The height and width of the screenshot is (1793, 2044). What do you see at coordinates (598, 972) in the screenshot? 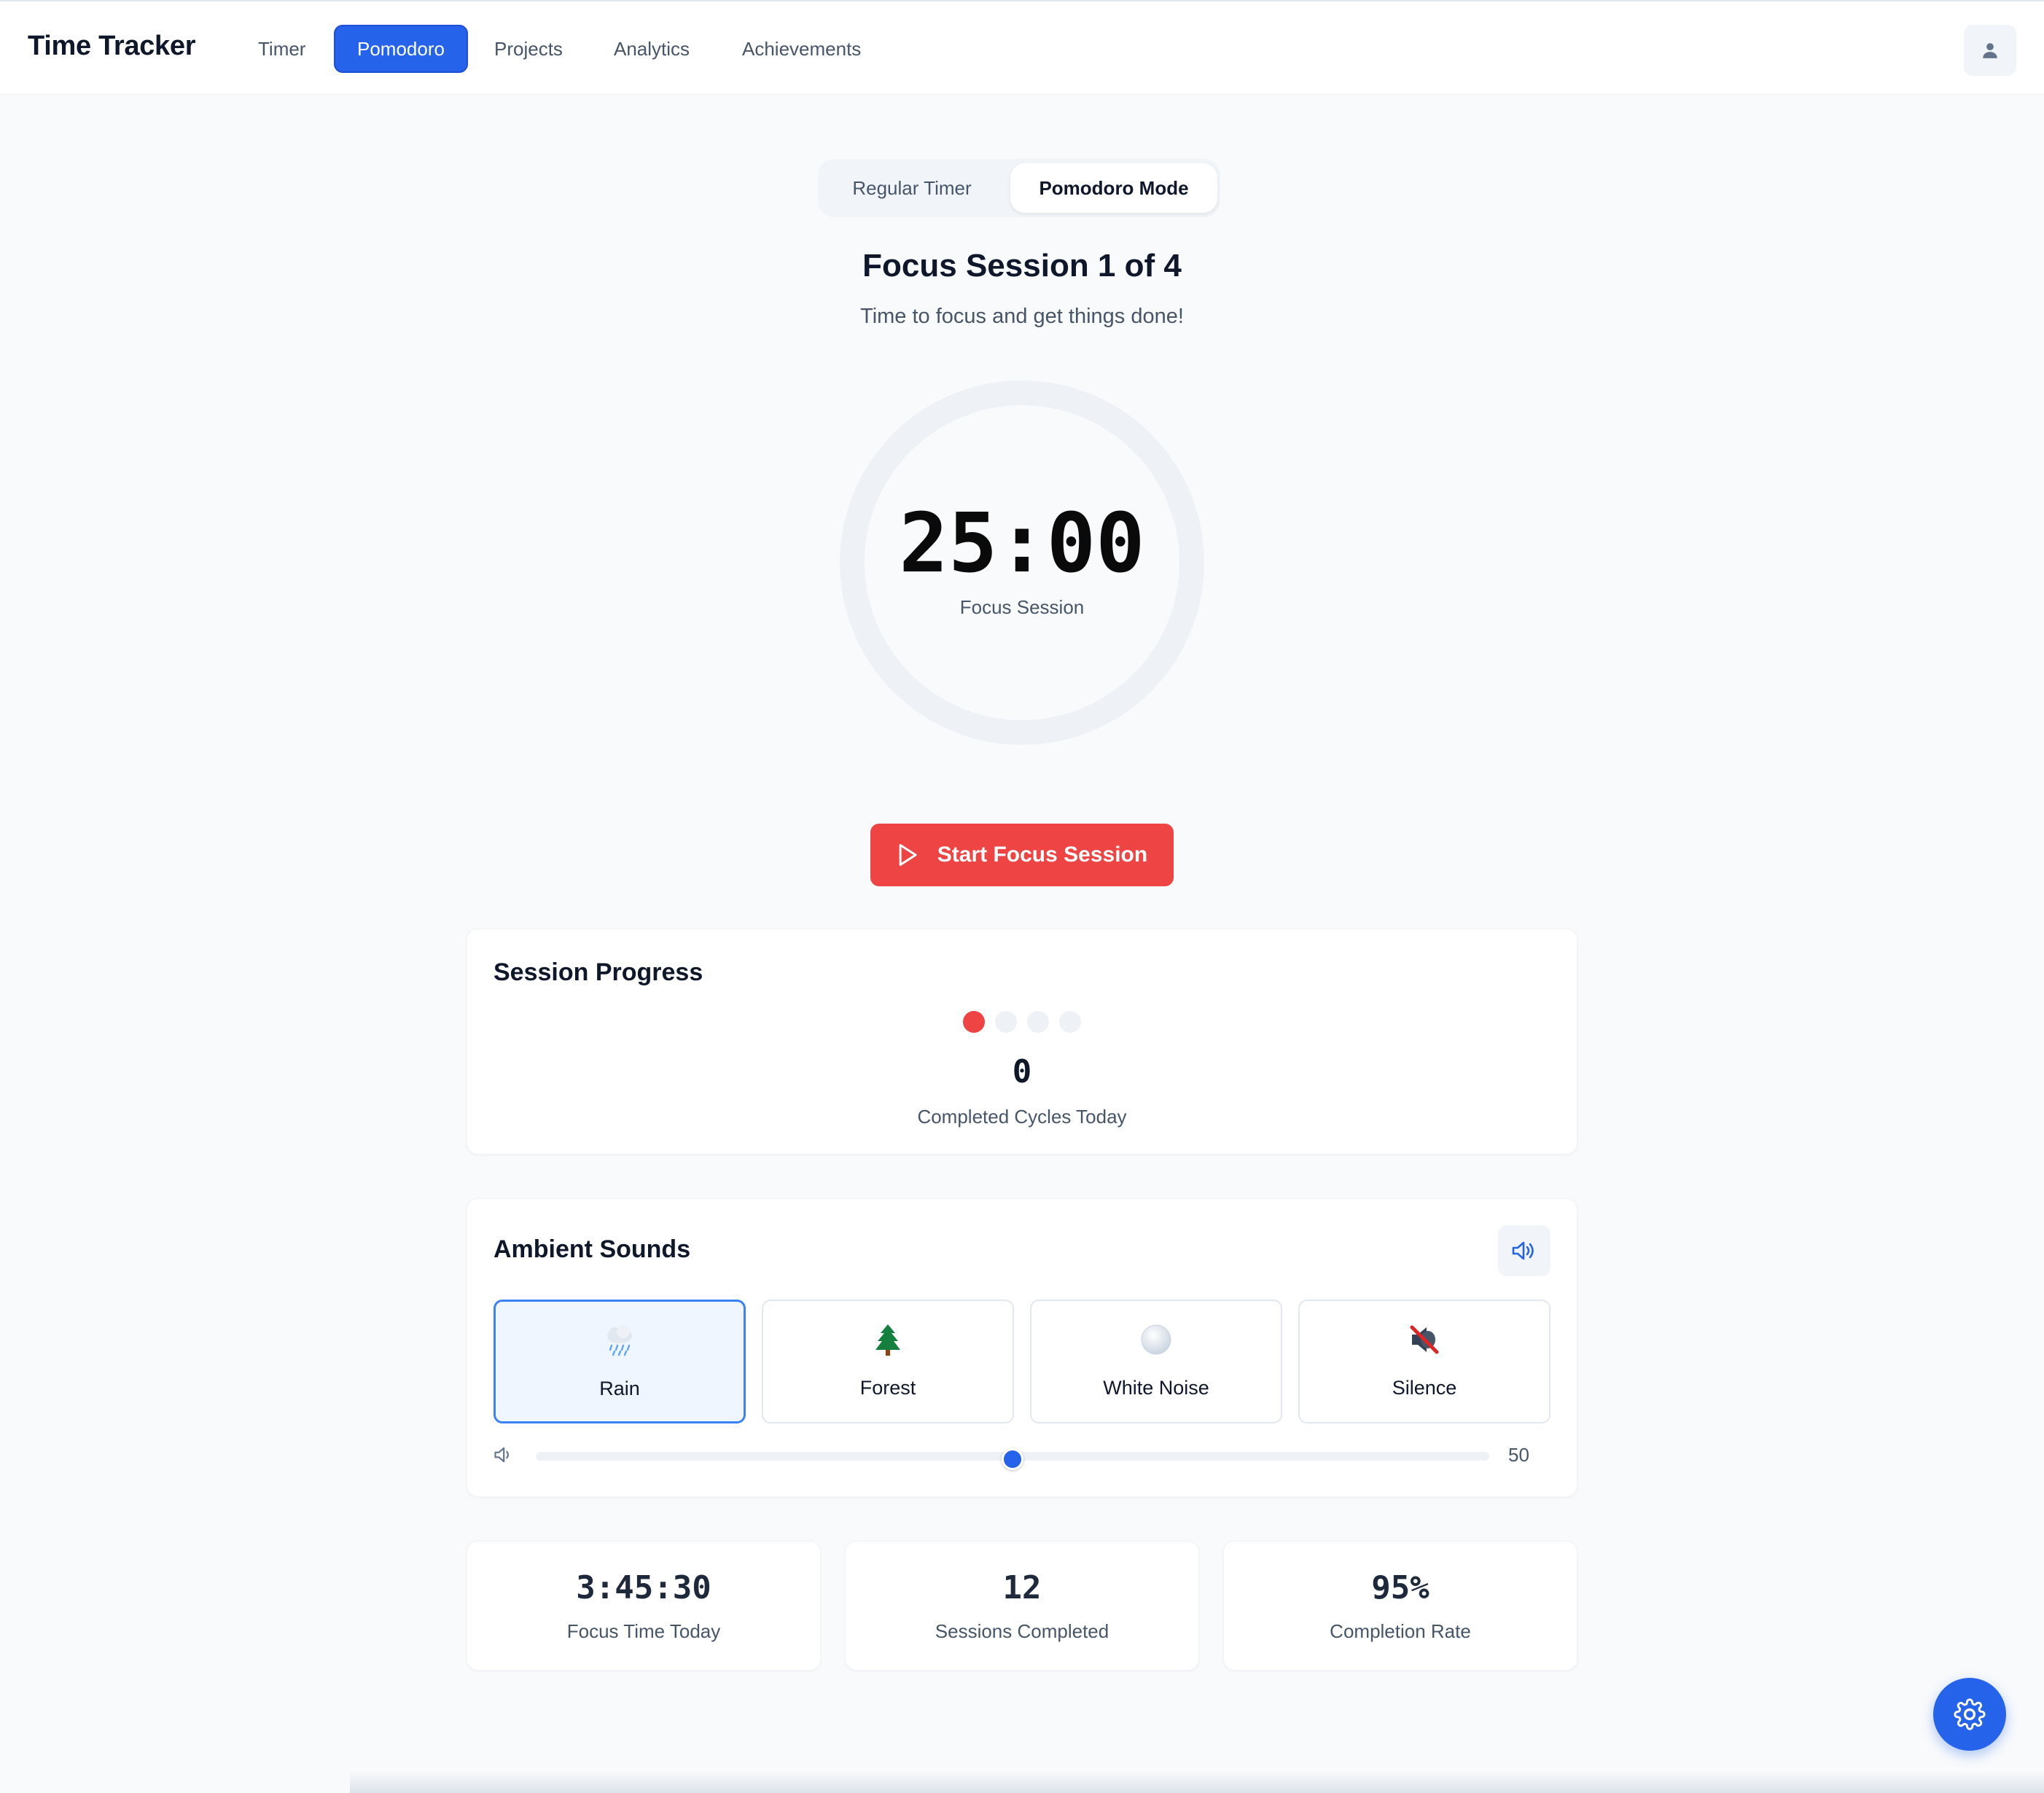
I see `session-progress-title: Session Progress` at bounding box center [598, 972].